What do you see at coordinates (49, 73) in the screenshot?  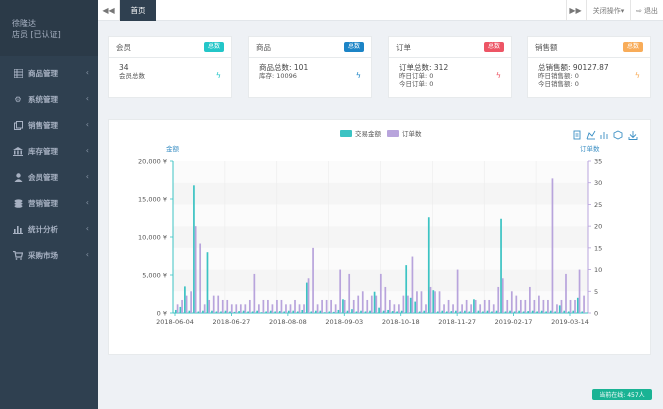 I see `sidebar-item-goods: 商品管理 ‹` at bounding box center [49, 73].